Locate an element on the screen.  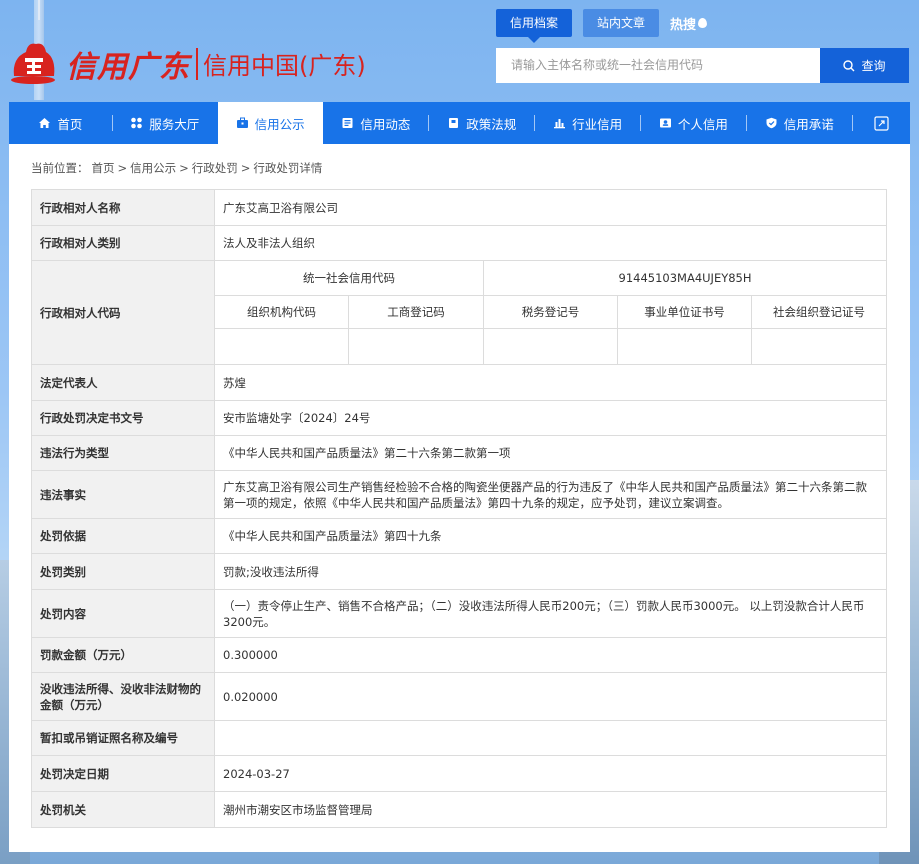
home-icon is located at coordinates (45, 123).